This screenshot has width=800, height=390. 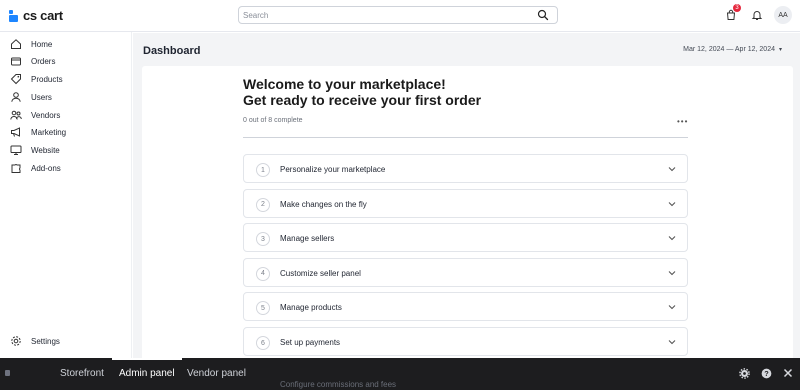 What do you see at coordinates (263, 170) in the screenshot?
I see `step-number: 1` at bounding box center [263, 170].